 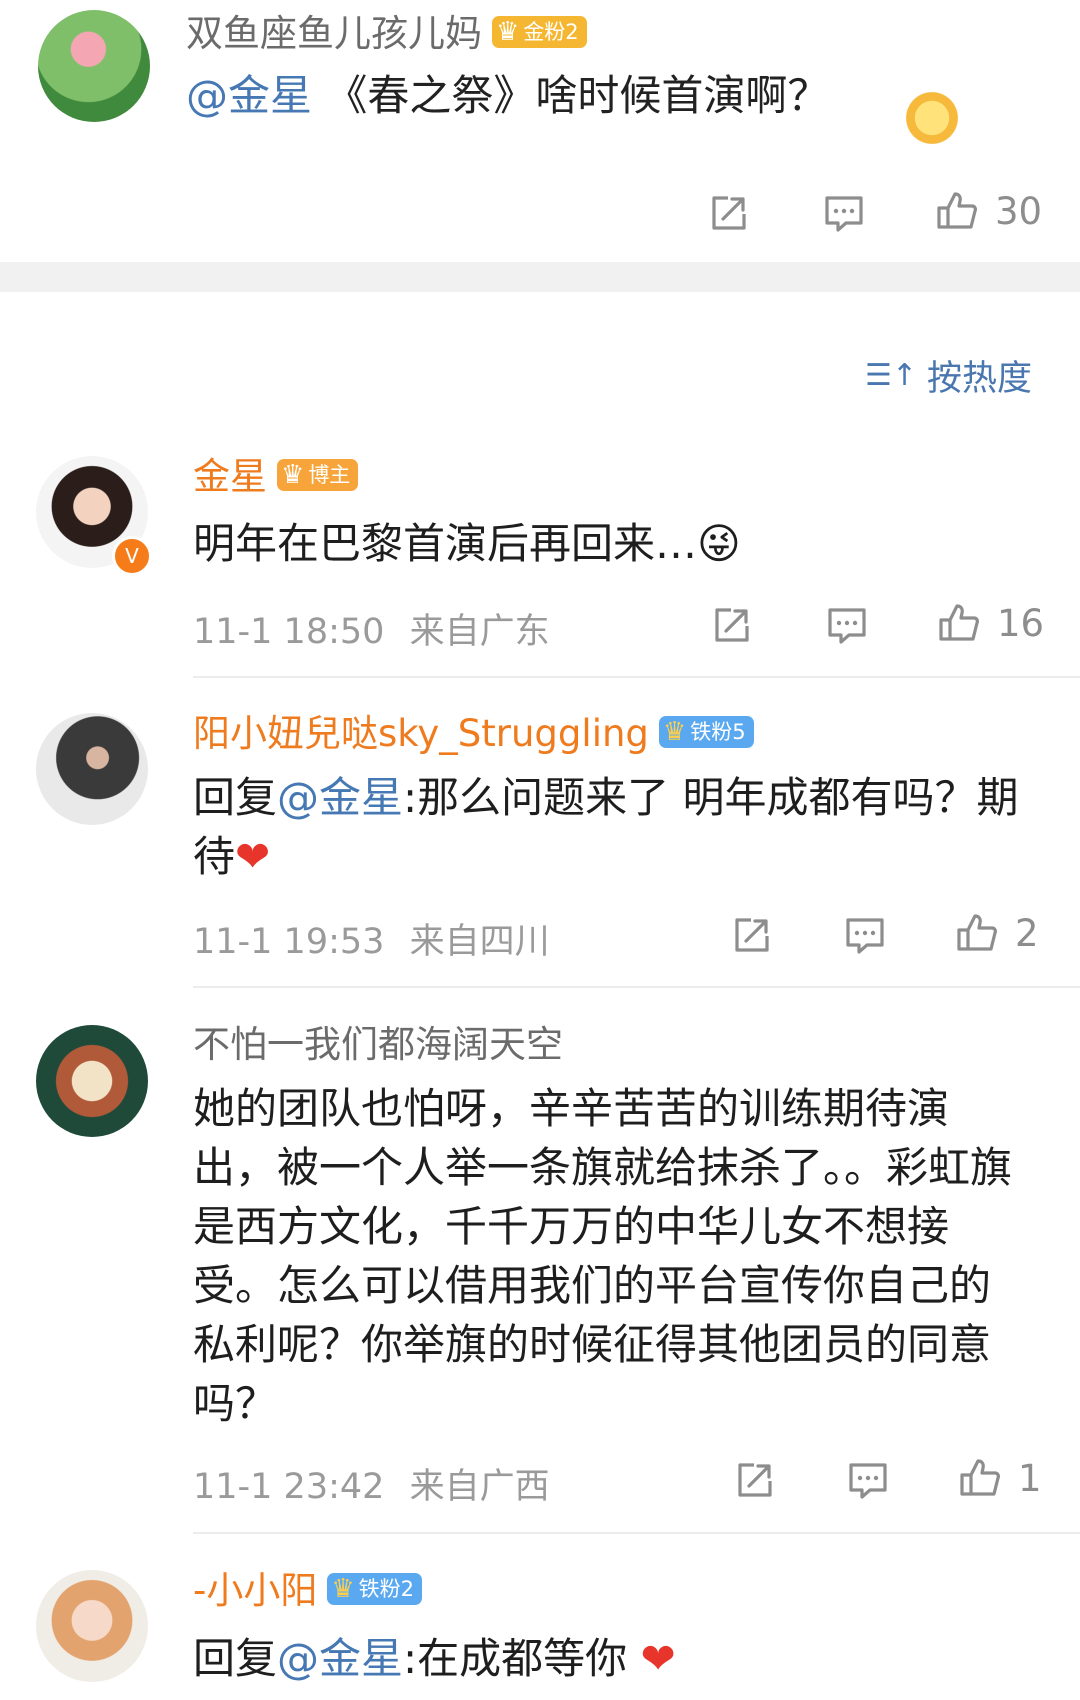 I want to click on sort-by-hot-button: ☰↑ 按热度, so click(x=948, y=375).